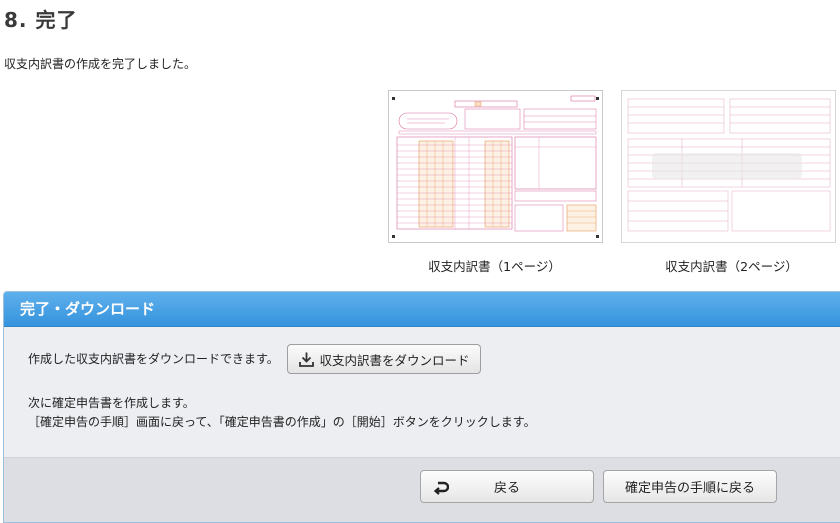 The image size is (840, 523). Describe the element at coordinates (100, 64) in the screenshot. I see `completion-message: 収支内訳書の作成を完了しました。` at that location.